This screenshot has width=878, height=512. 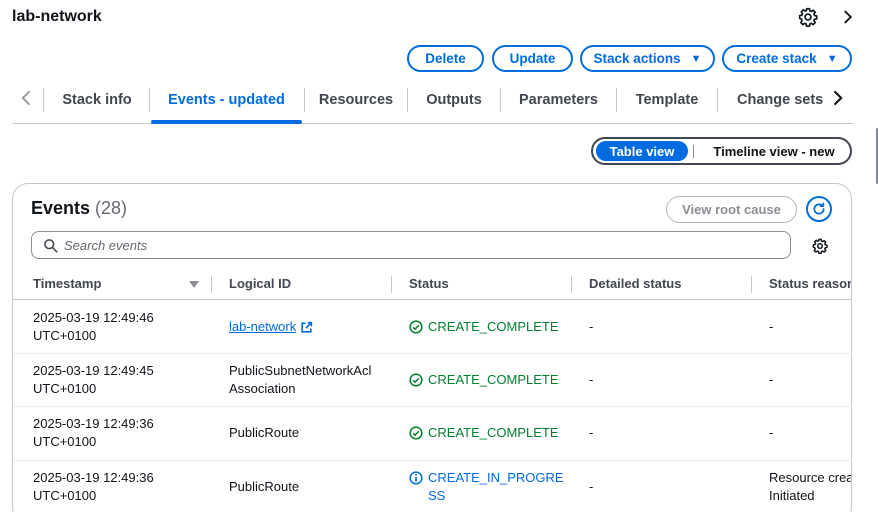 I want to click on update-button-label: Update, so click(x=532, y=58).